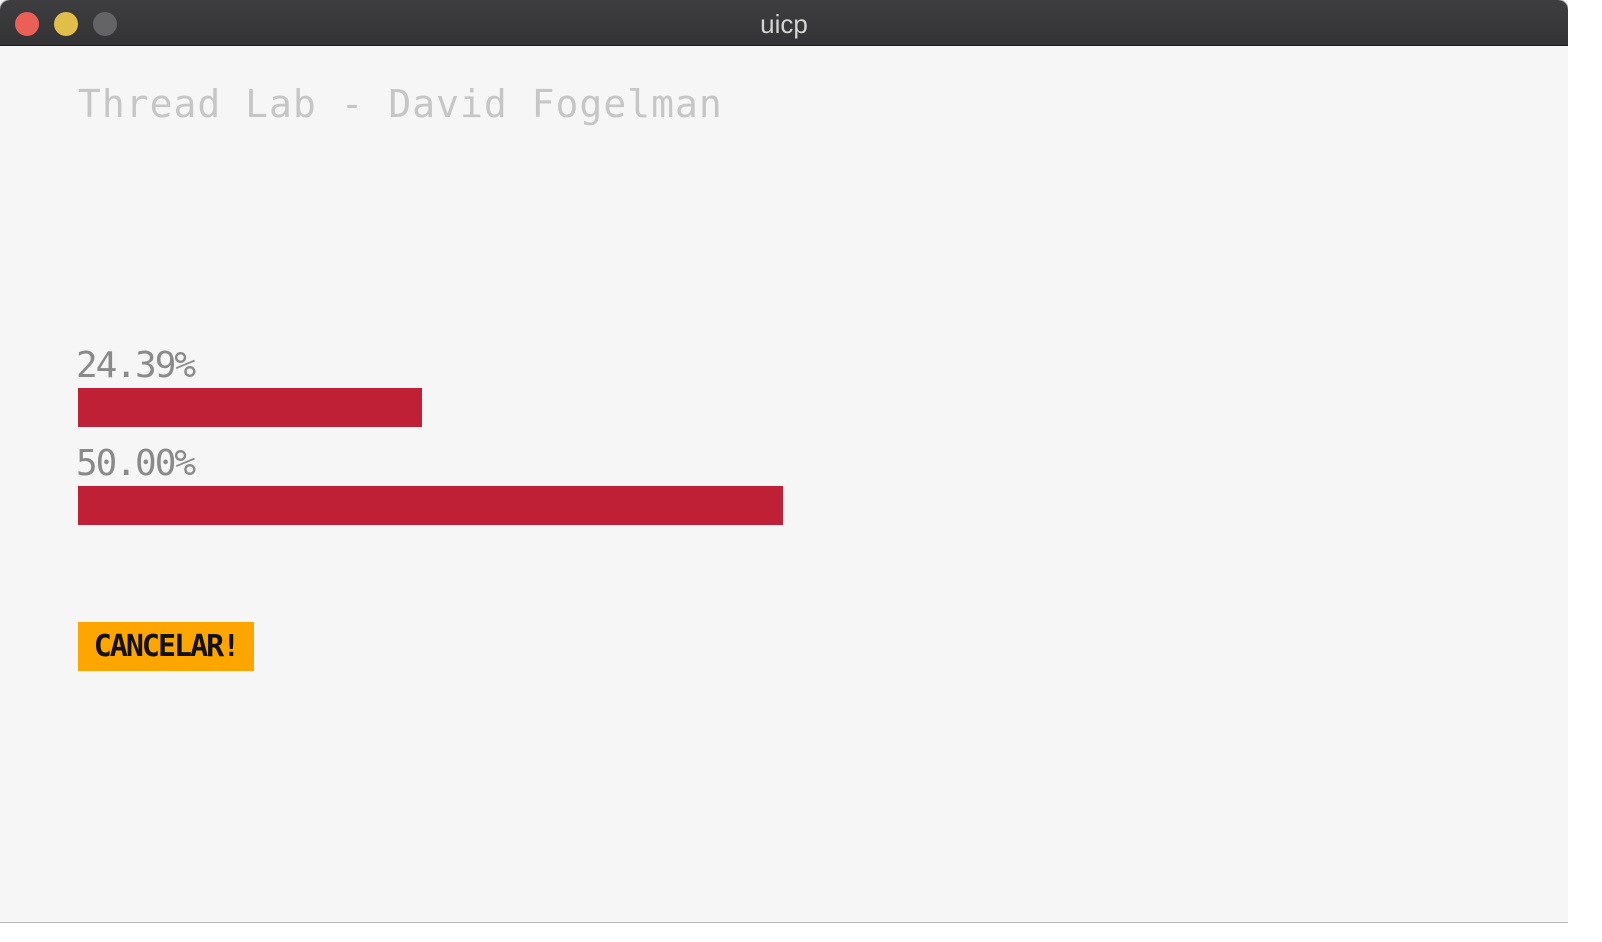 This screenshot has width=1602, height=942. What do you see at coordinates (250, 407) in the screenshot?
I see `progress-bar-1-fill` at bounding box center [250, 407].